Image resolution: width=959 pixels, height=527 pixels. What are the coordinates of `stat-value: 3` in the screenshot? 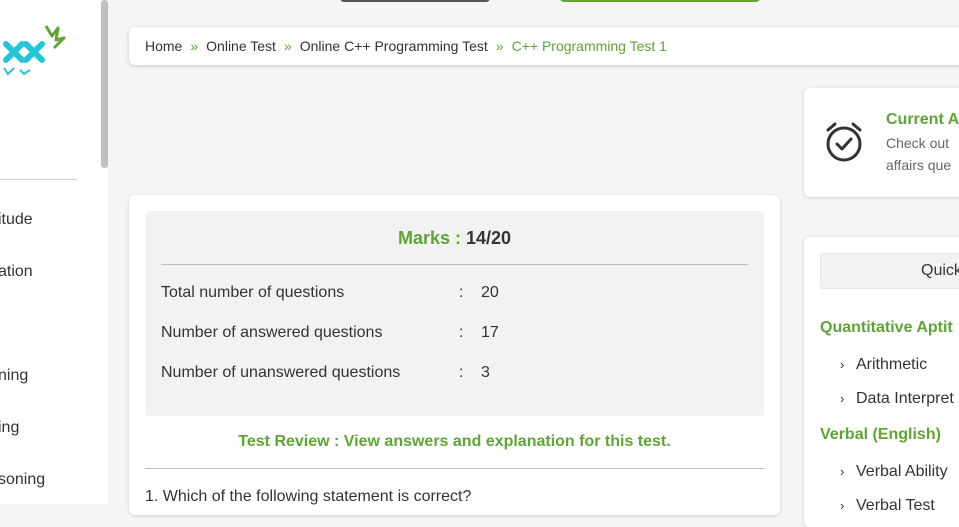 It's located at (485, 372).